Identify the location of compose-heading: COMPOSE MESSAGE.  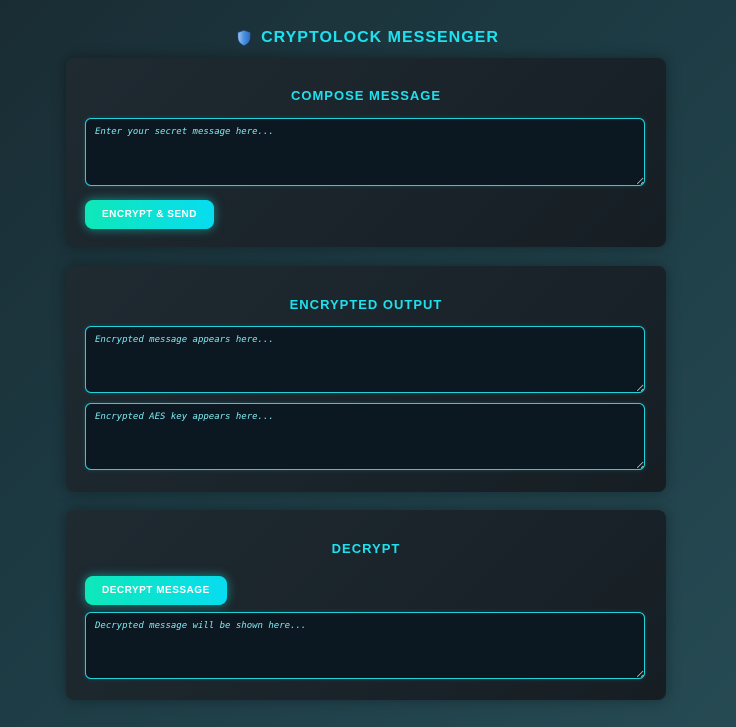
(366, 95).